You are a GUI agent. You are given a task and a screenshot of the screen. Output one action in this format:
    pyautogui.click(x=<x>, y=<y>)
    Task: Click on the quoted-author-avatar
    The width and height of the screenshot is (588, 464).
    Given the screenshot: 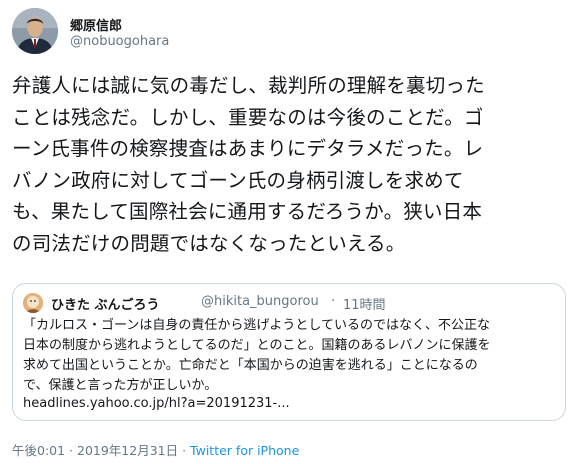 What is the action you would take?
    pyautogui.click(x=33, y=303)
    